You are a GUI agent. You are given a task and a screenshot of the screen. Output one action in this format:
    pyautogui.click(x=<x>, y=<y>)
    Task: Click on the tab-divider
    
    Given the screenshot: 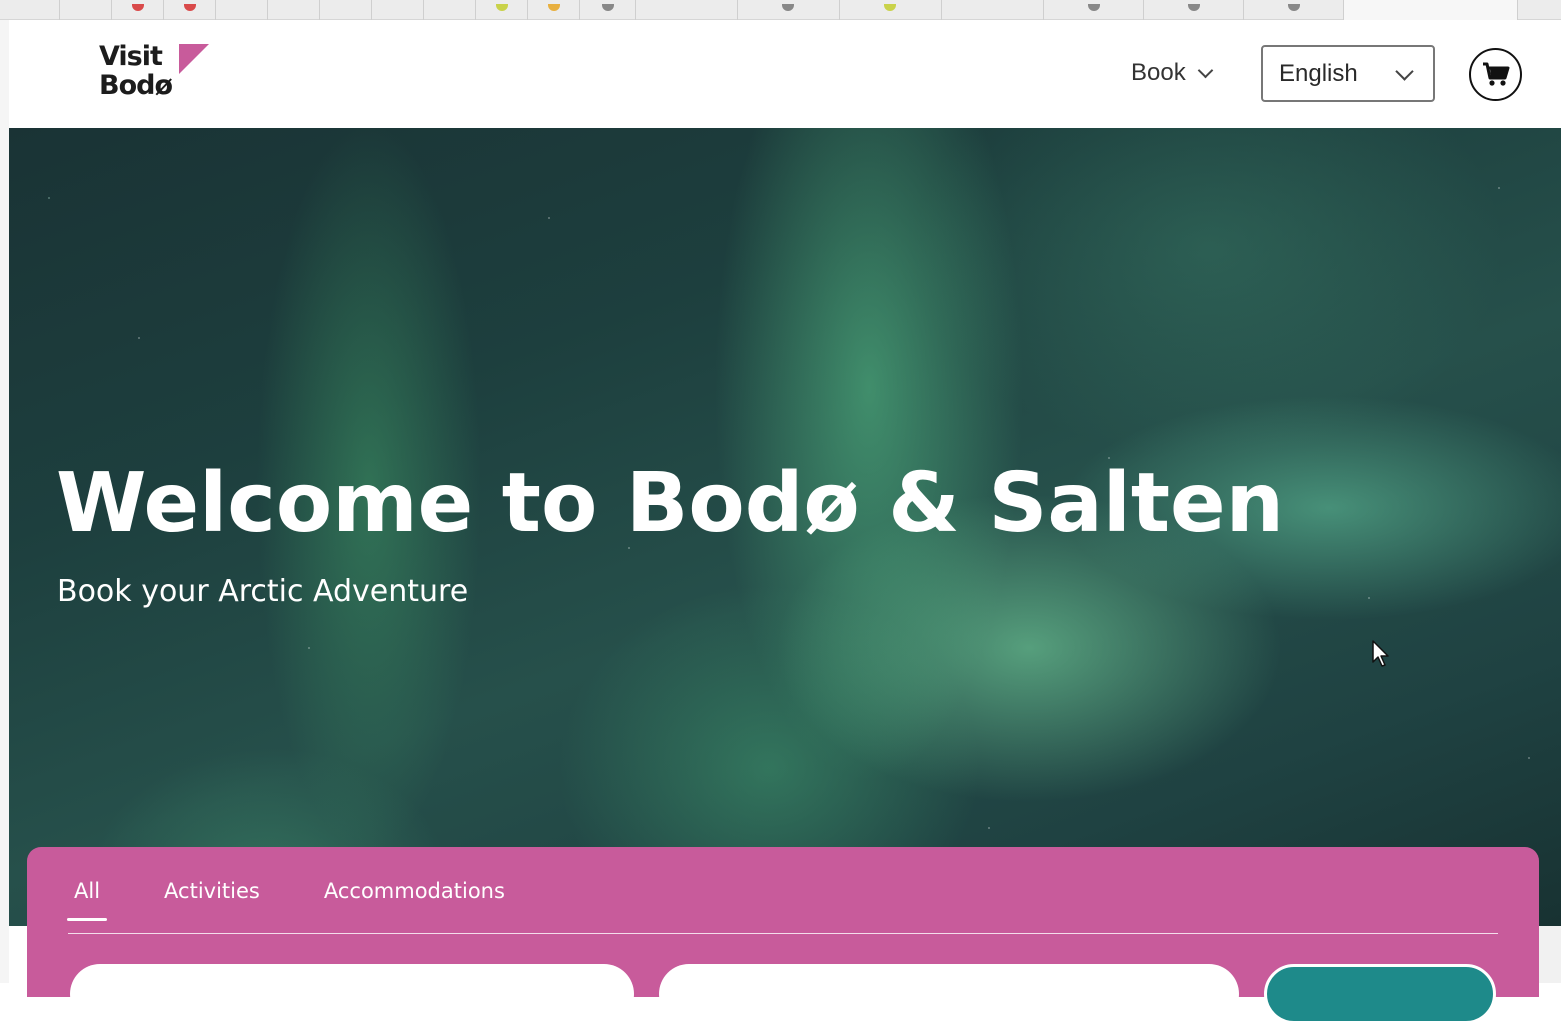 What is the action you would take?
    pyautogui.click(x=783, y=933)
    